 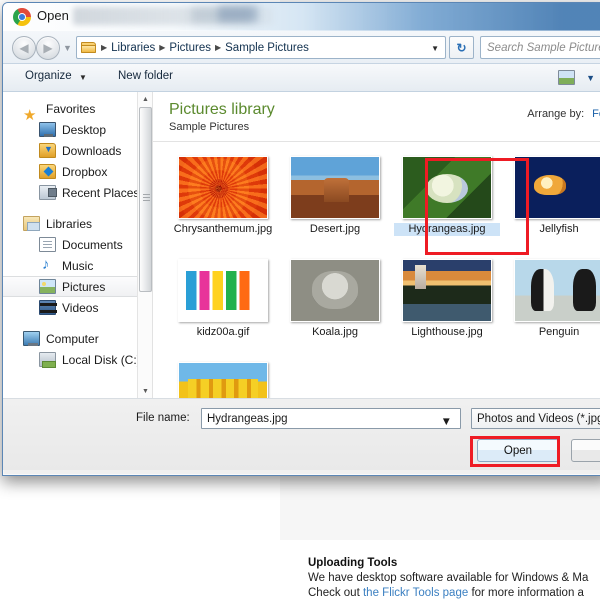 I want to click on sidebar-group-libraries-label: Libraries, so click(x=69, y=223).